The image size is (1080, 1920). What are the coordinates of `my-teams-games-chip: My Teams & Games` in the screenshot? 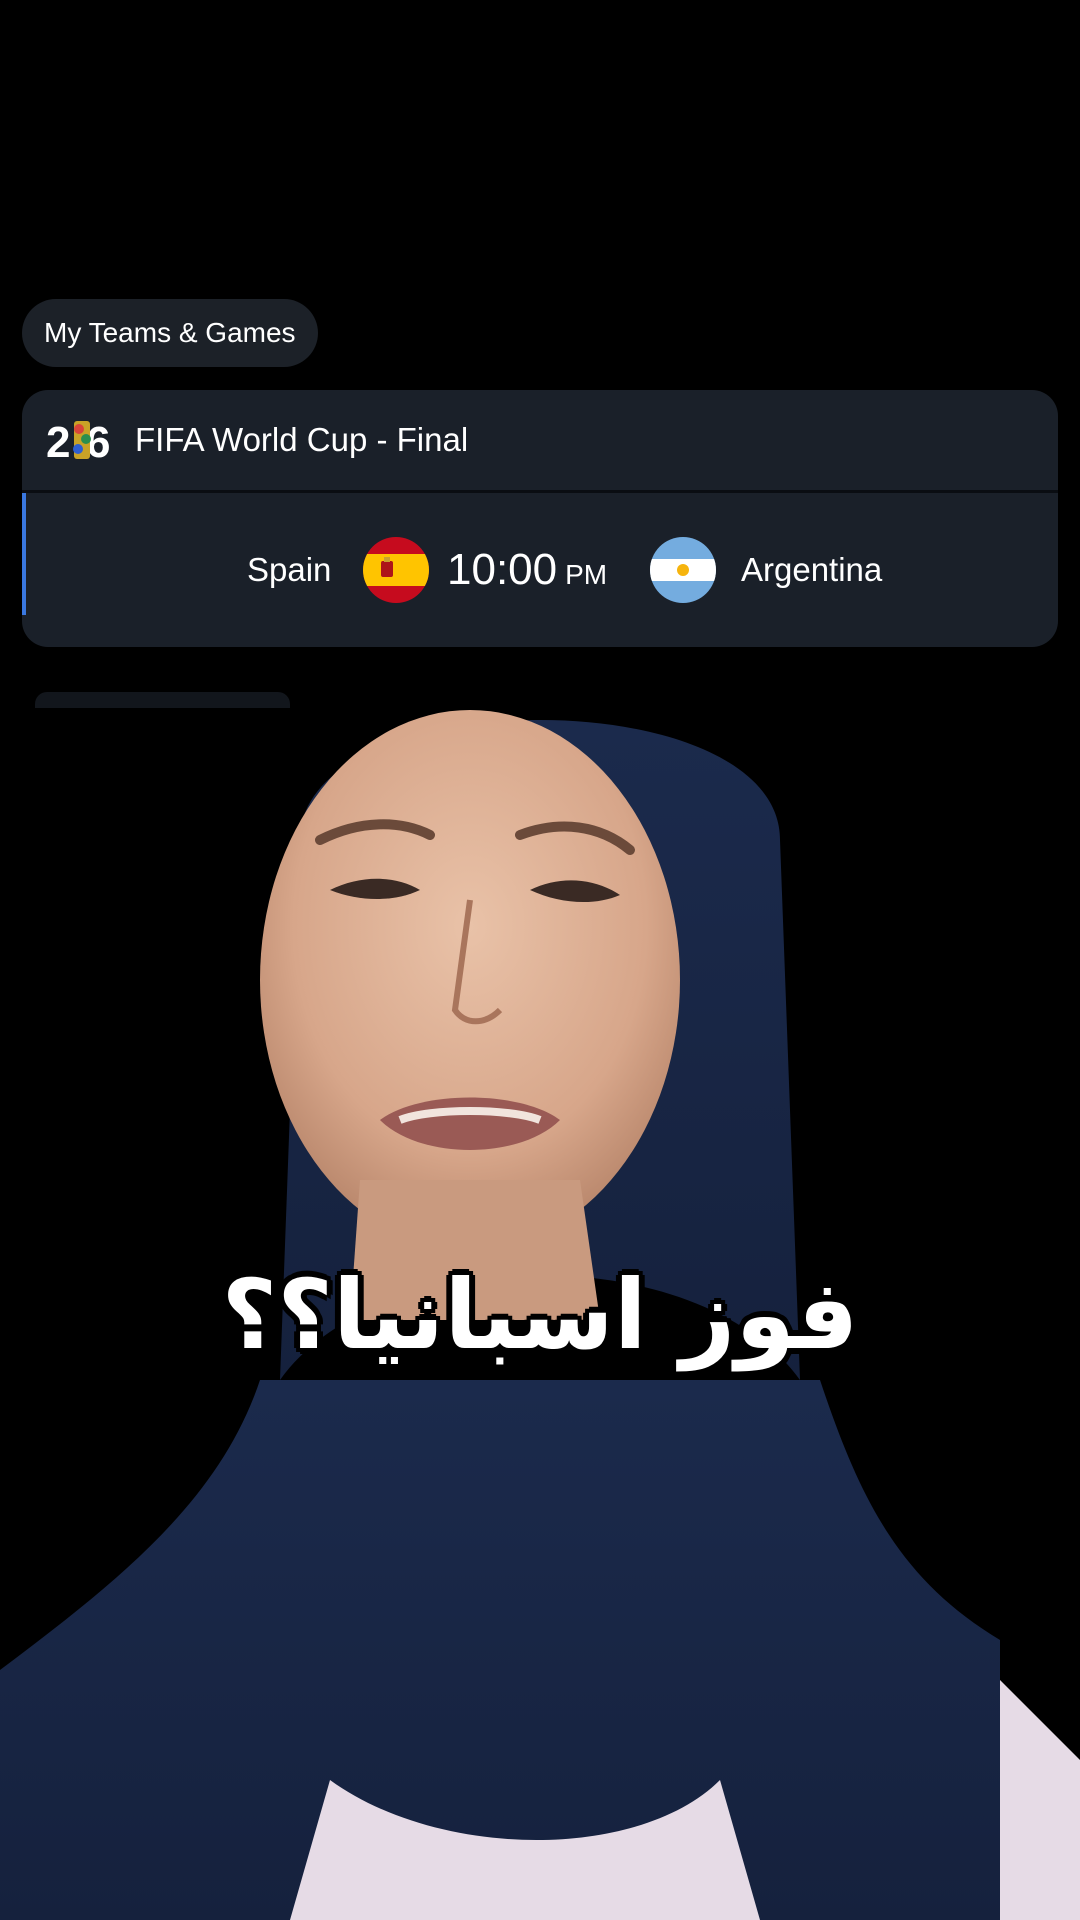 It's located at (170, 333).